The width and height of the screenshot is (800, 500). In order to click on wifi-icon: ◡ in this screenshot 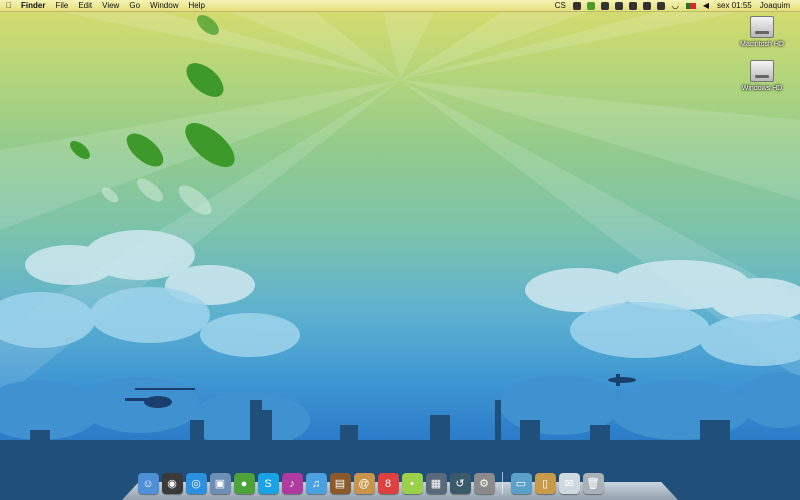, I will do `click(675, 5)`.